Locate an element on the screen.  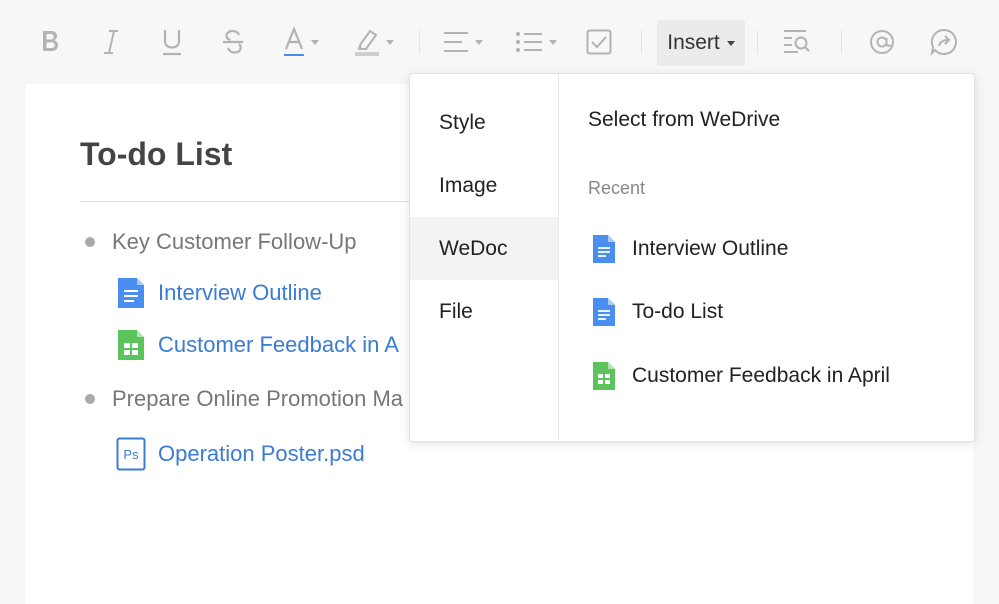
select-from-wedrive-link: Select from WeDrive is located at coordinates (684, 120).